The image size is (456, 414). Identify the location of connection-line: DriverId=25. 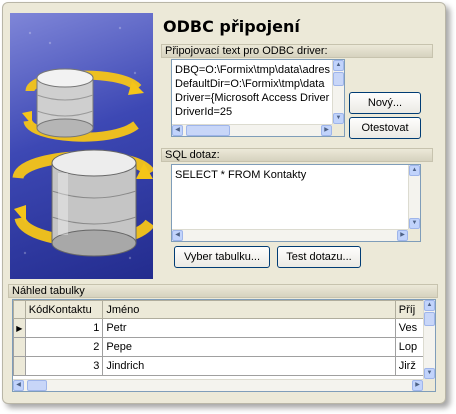
(204, 112).